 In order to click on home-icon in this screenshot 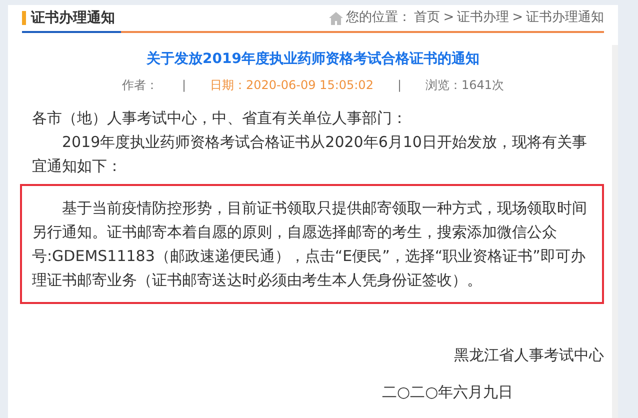, I will do `click(336, 18)`.